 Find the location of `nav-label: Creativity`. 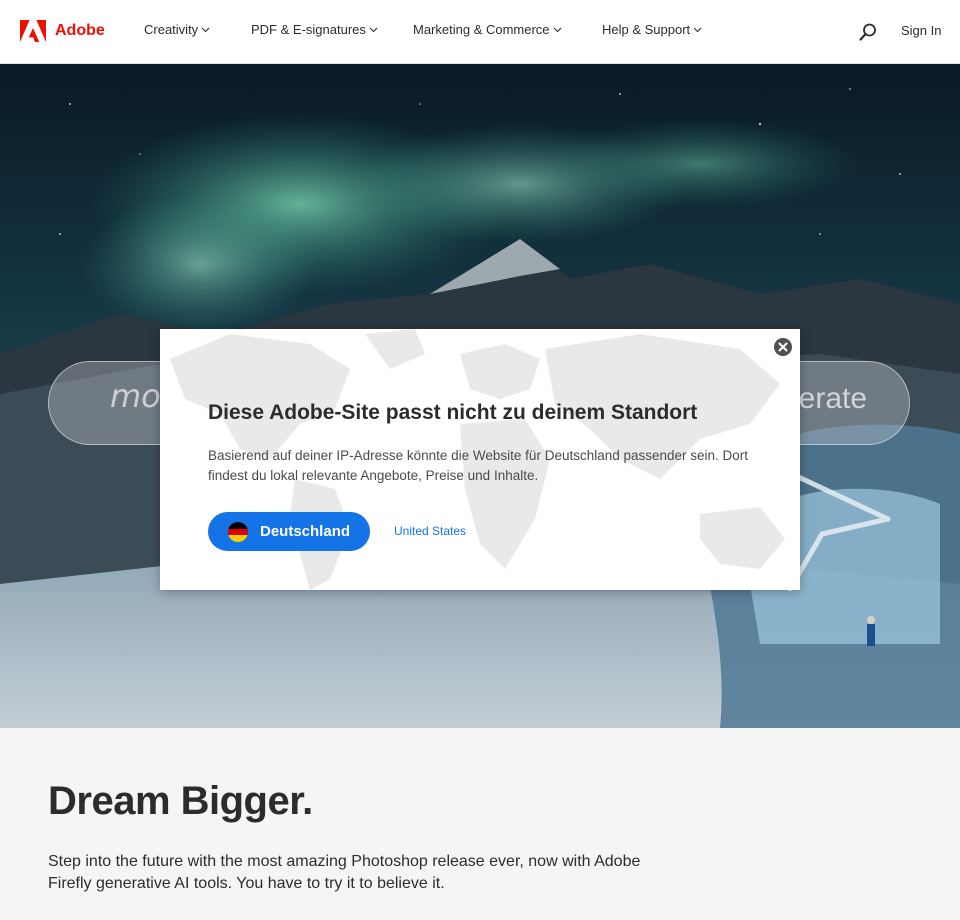

nav-label: Creativity is located at coordinates (171, 29).